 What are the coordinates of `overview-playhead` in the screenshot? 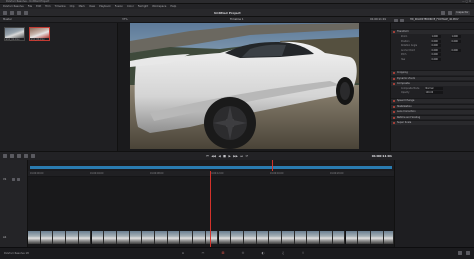 It's located at (272, 165).